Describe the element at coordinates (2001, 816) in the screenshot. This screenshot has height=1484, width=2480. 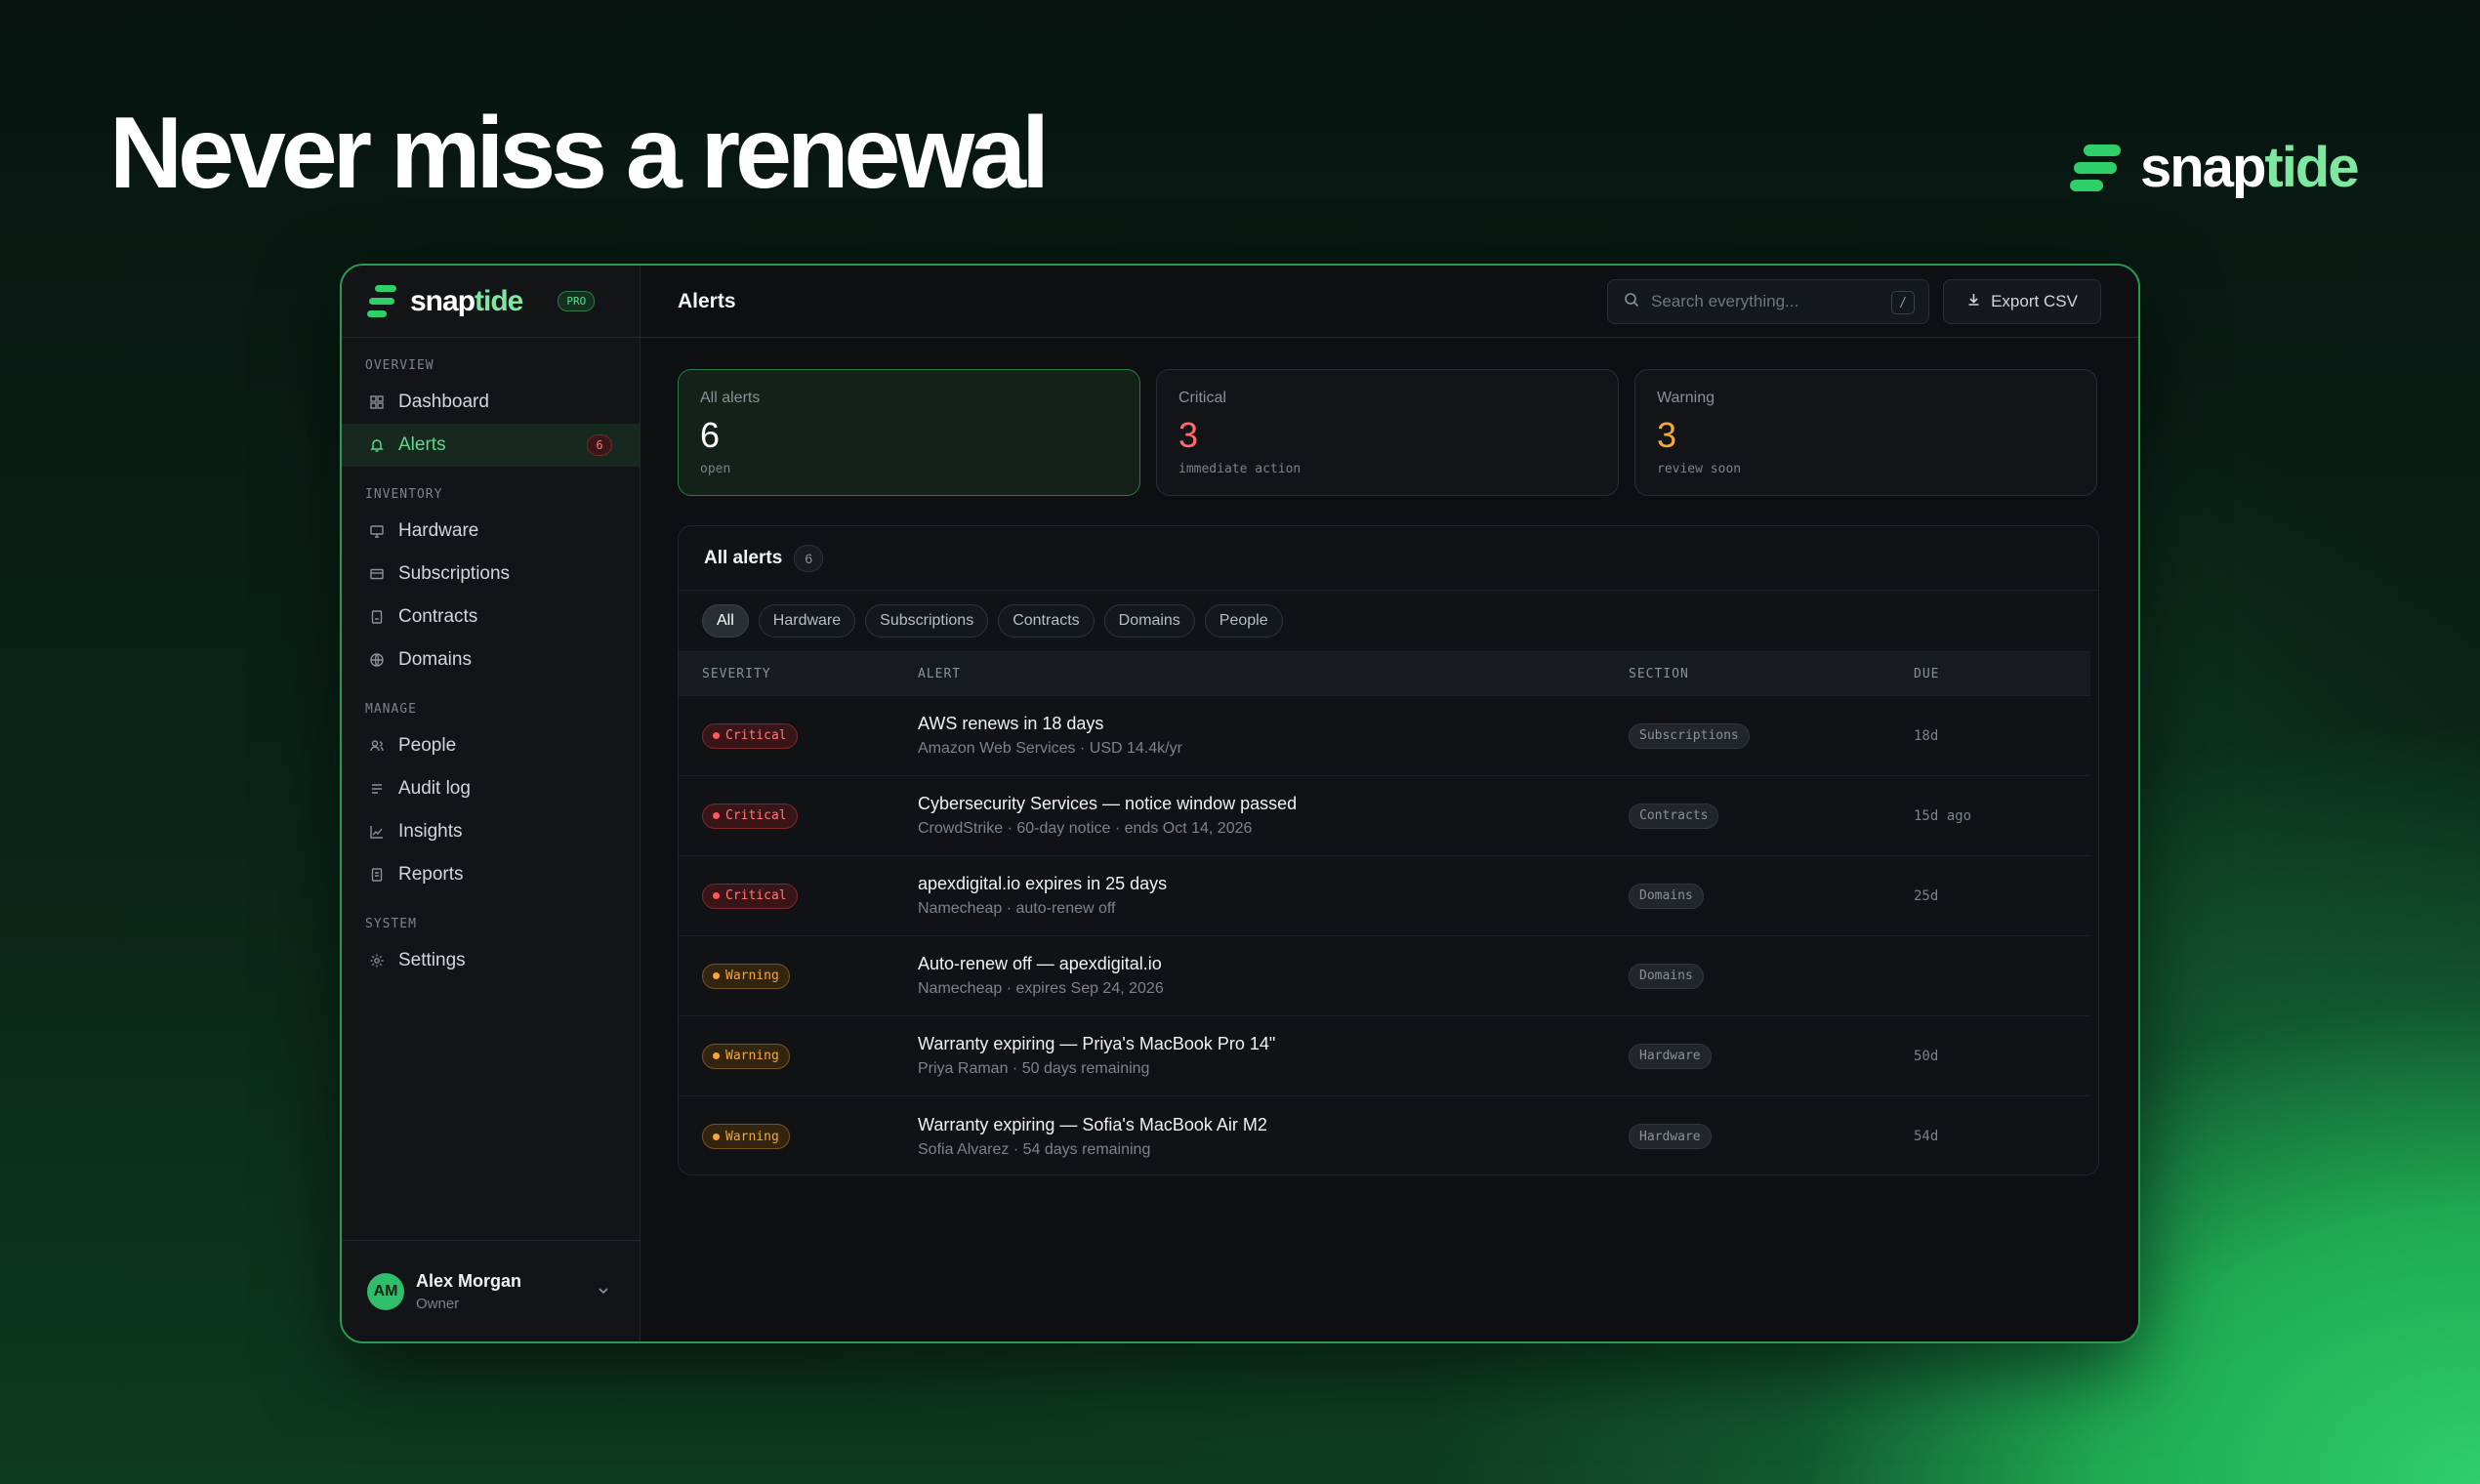
I see `due-cell: 15d ago` at that location.